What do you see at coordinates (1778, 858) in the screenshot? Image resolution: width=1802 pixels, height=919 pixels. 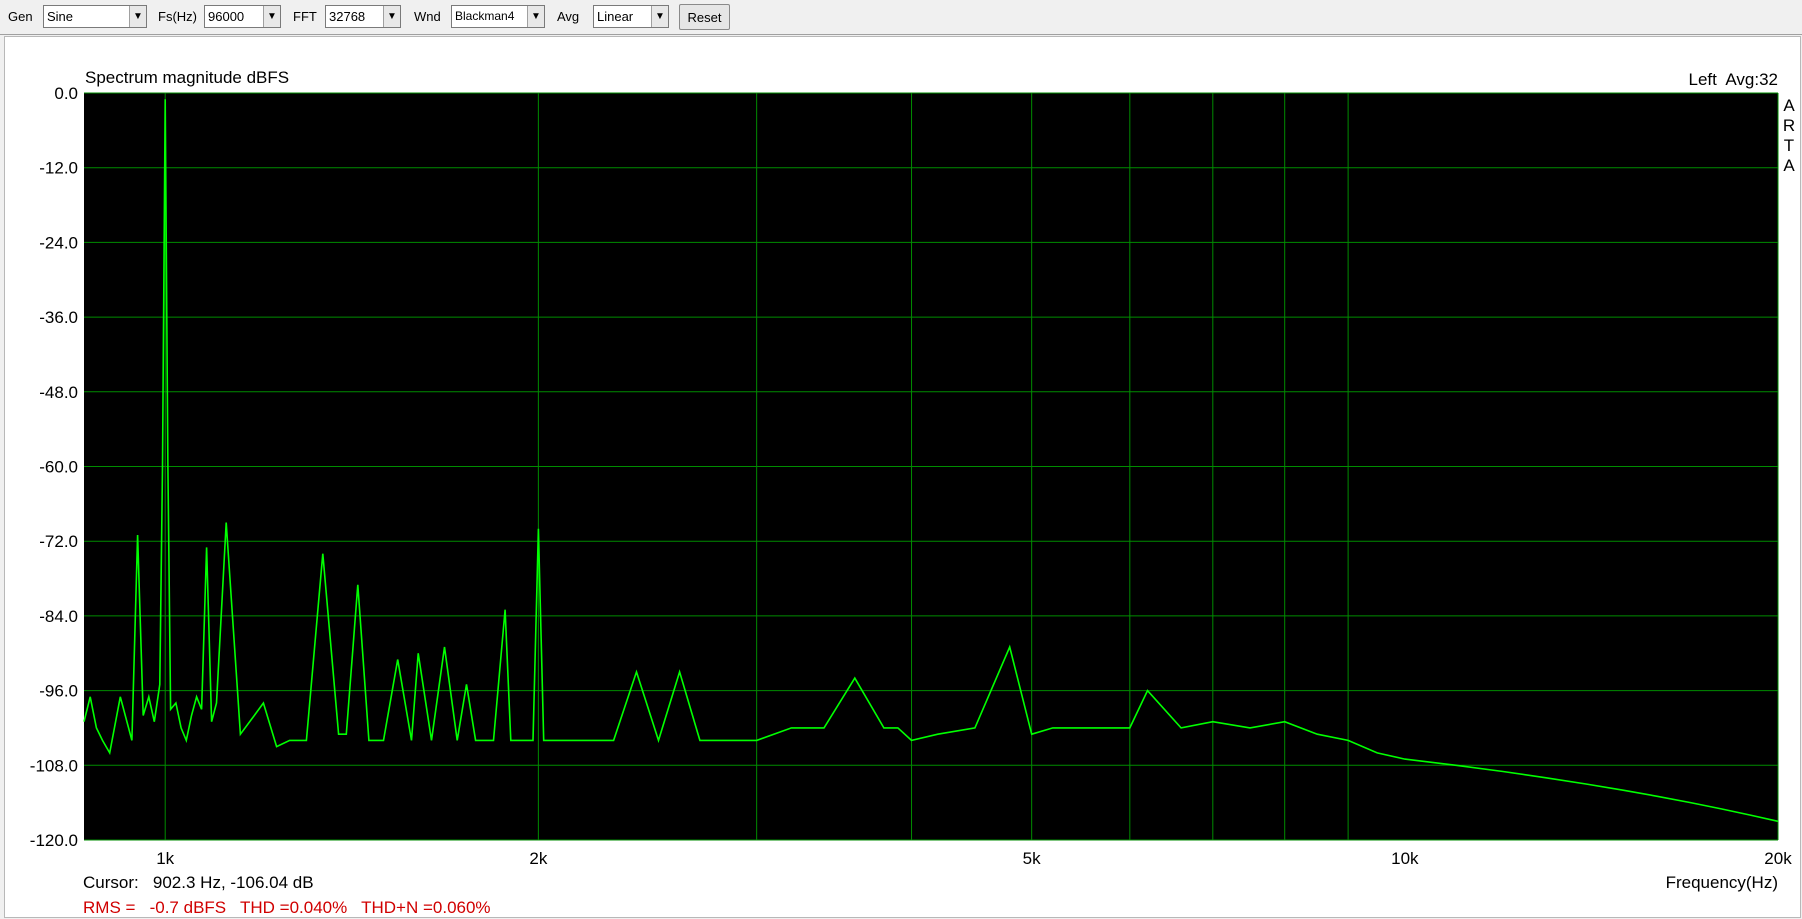 I see `x-tick-label: 20k` at bounding box center [1778, 858].